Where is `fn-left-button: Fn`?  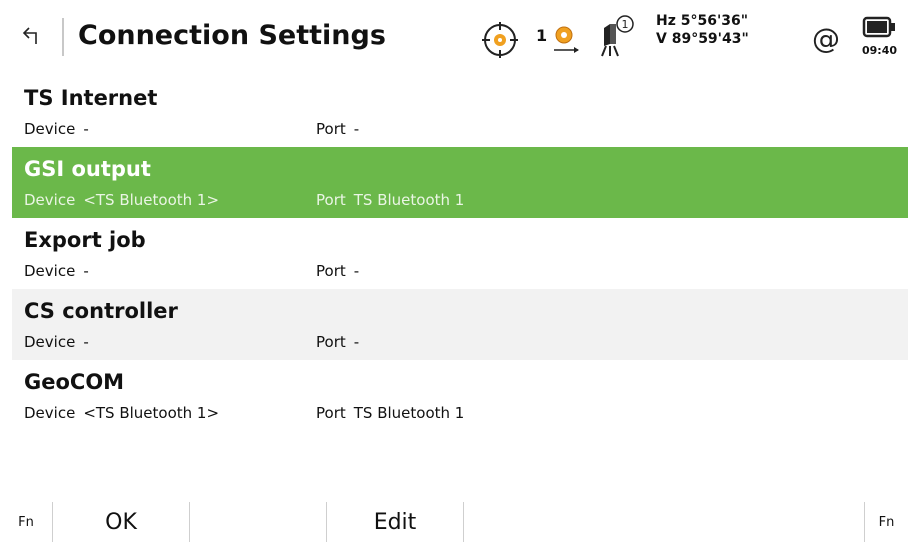 fn-left-button: Fn is located at coordinates (26, 521).